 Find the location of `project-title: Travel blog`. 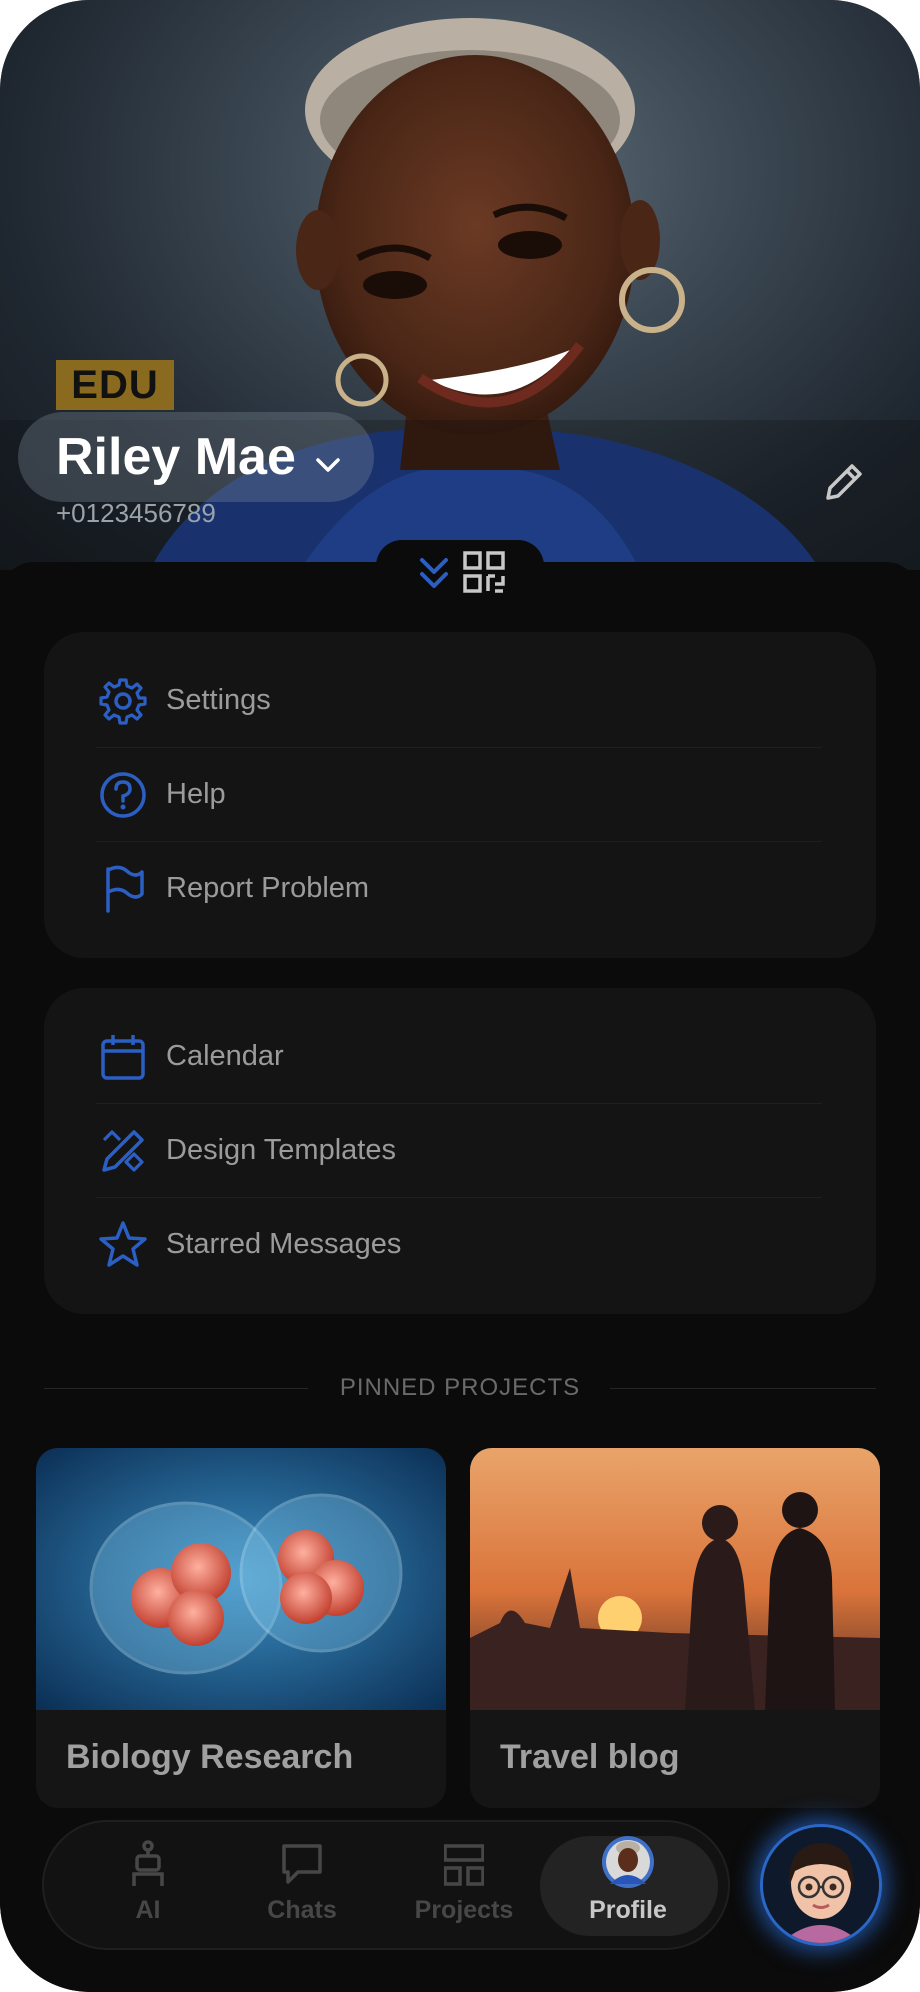

project-title: Travel blog is located at coordinates (590, 1757).